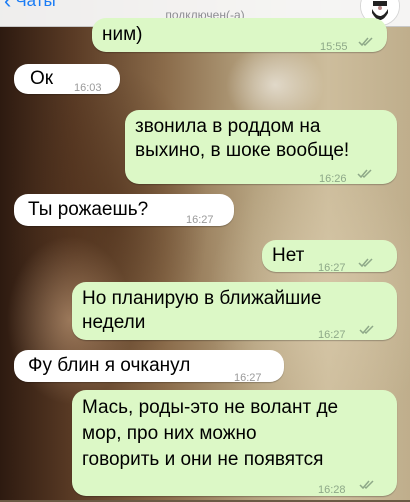 The height and width of the screenshot is (502, 410). Describe the element at coordinates (210, 407) in the screenshot. I see `message-text: Мась, роды-это не волант де` at that location.